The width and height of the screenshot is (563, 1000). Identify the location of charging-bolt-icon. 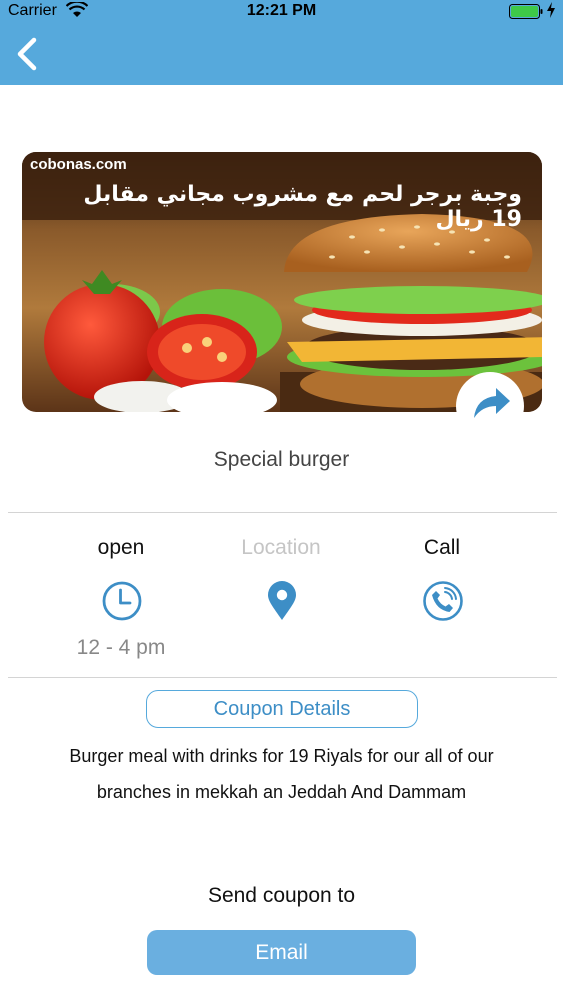
(551, 10).